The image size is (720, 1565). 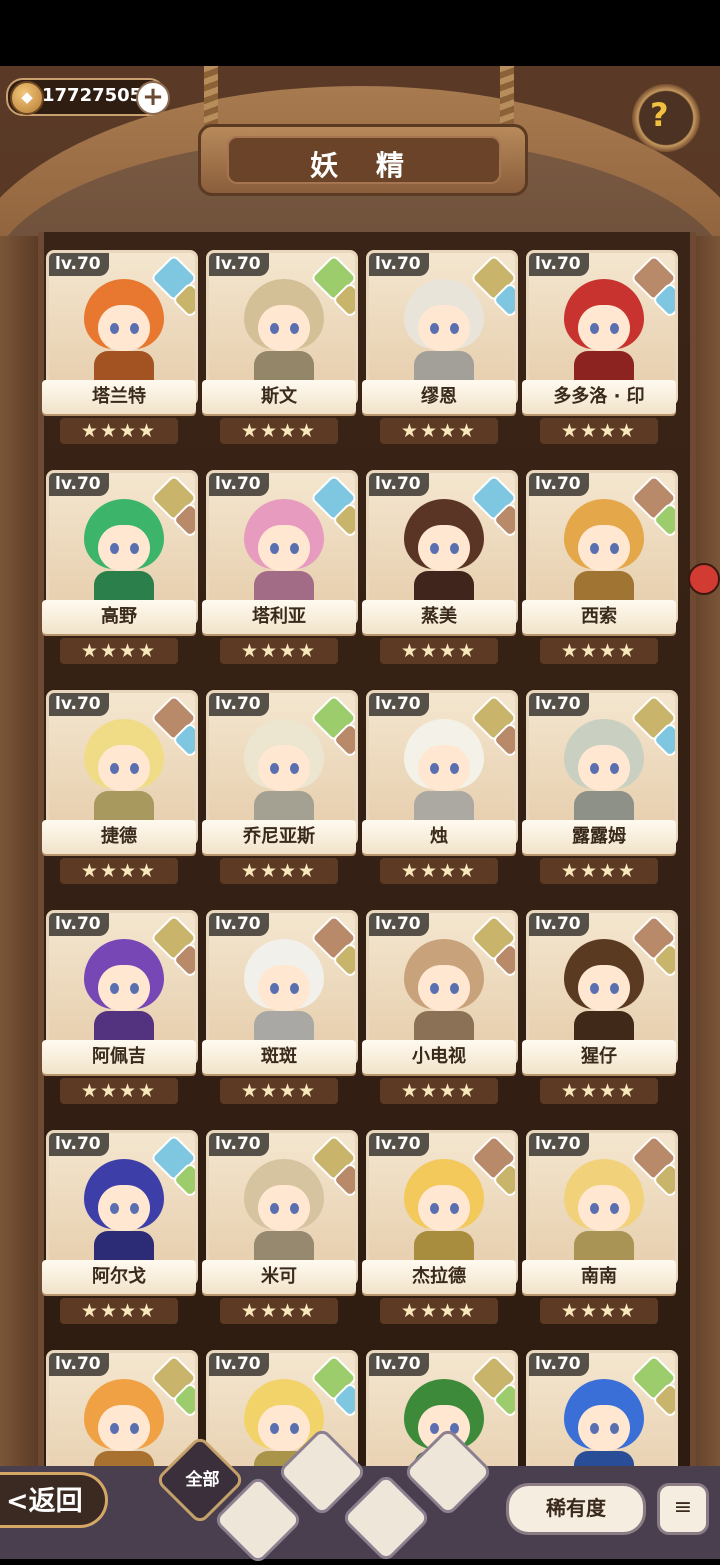 I want to click on character-name: 多多洛 · 印, so click(x=599, y=396).